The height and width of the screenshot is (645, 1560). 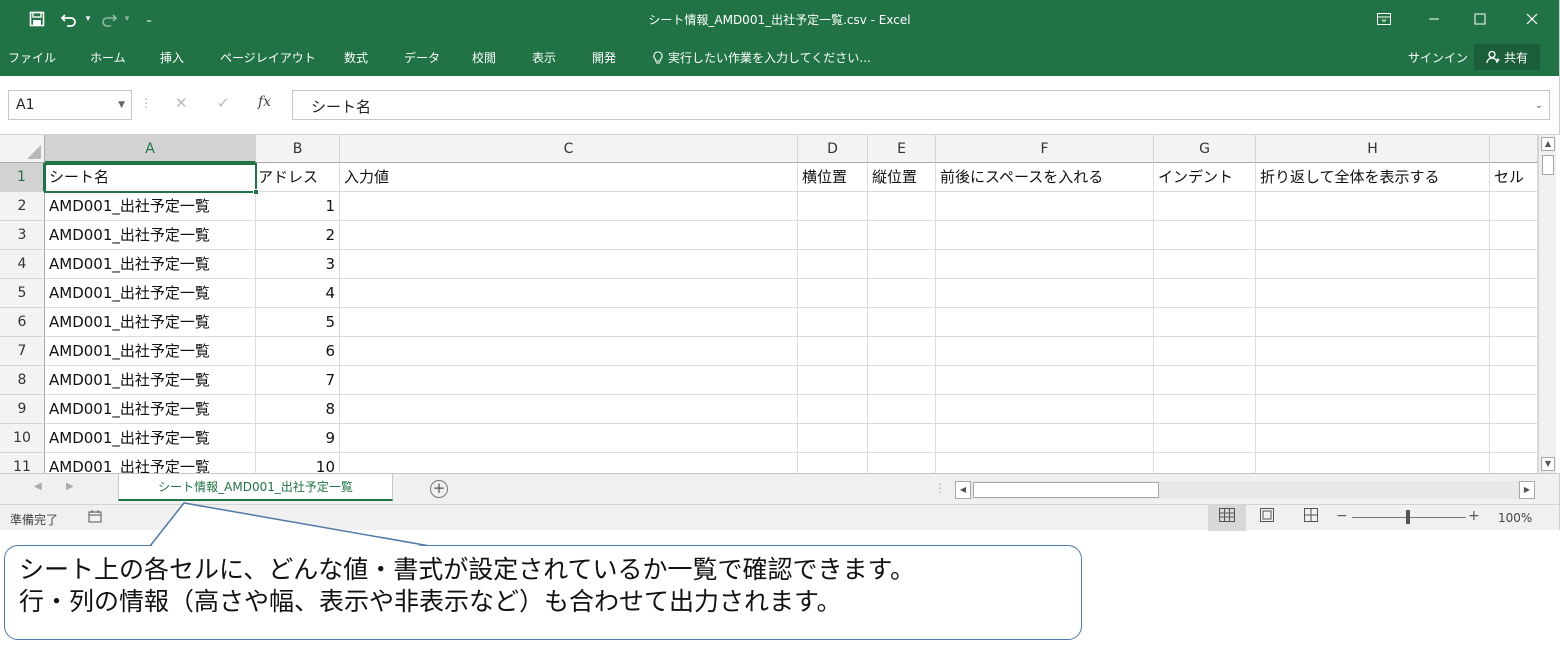 What do you see at coordinates (902, 177) in the screenshot?
I see `grid-cell: 縦位置` at bounding box center [902, 177].